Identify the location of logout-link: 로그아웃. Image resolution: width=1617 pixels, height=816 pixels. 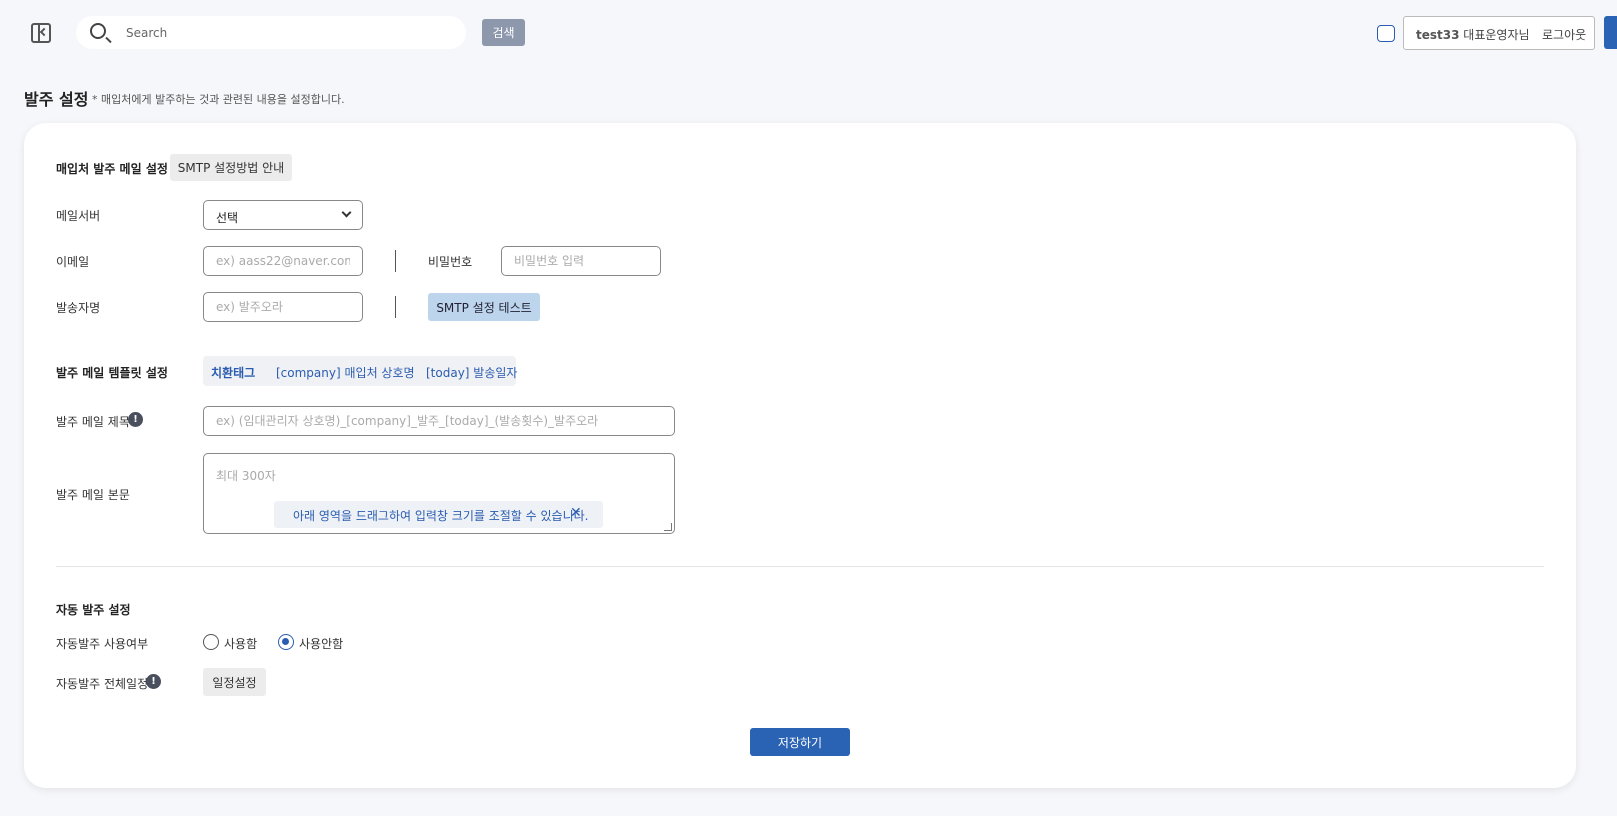
(1564, 34).